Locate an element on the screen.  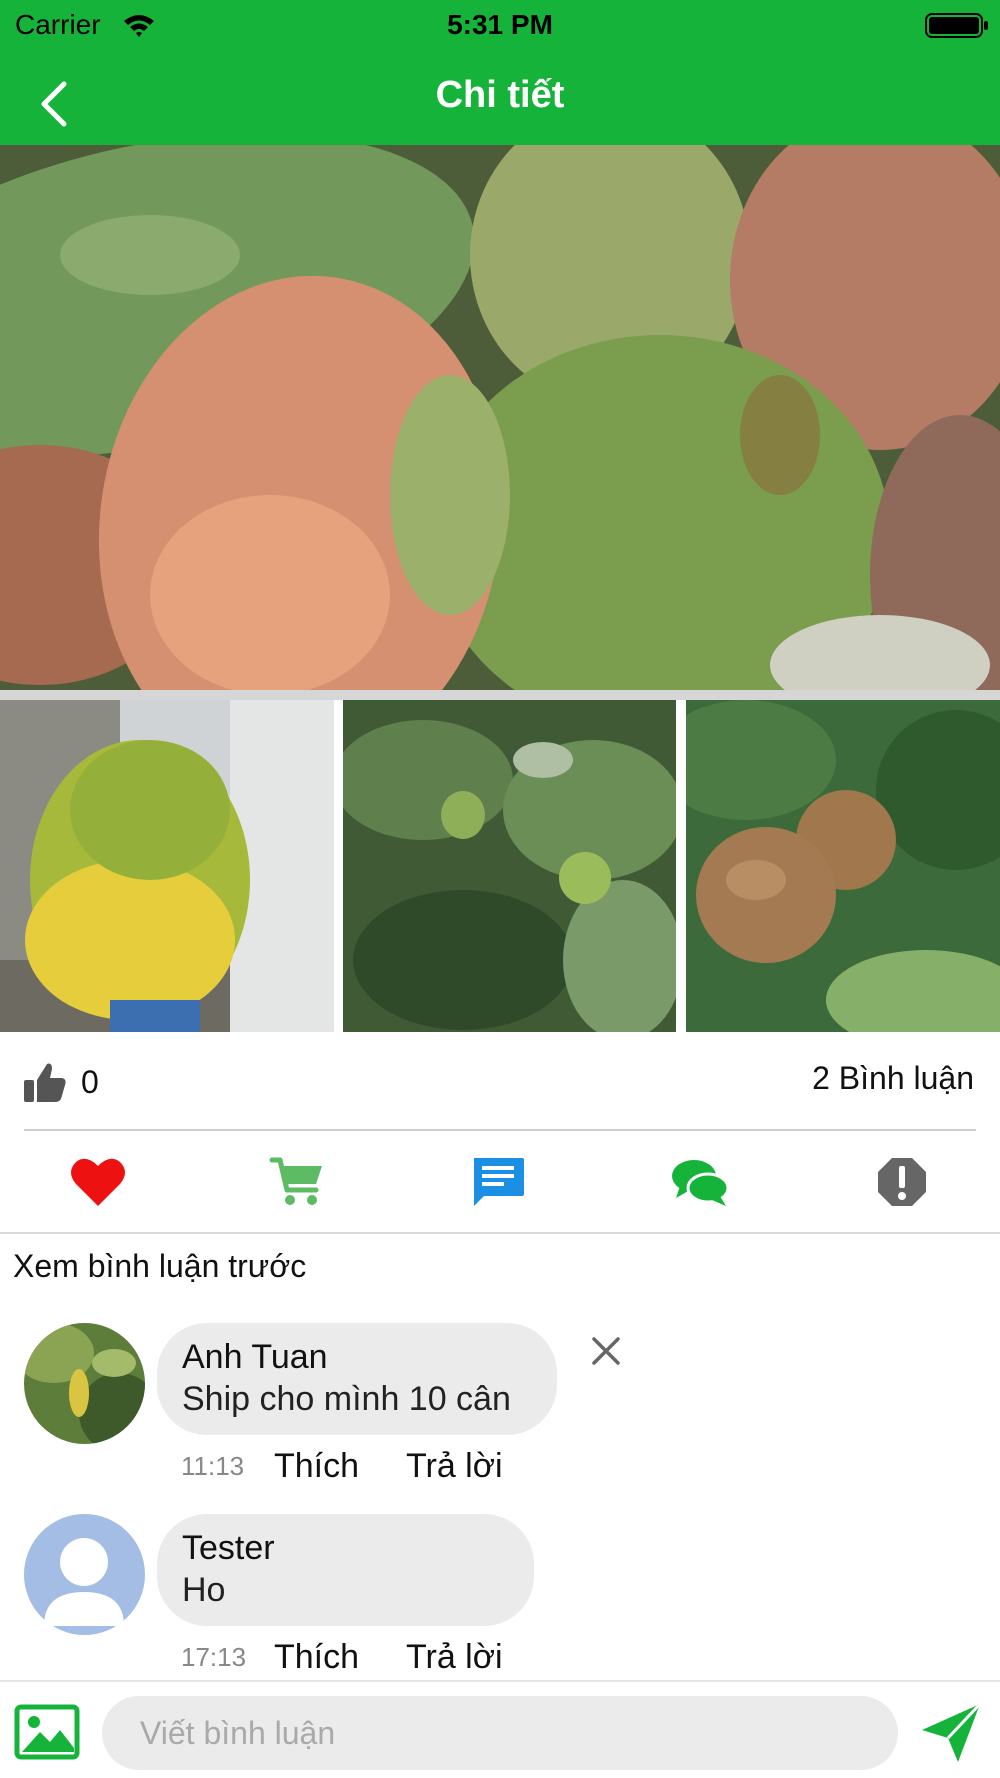
thumbnail-bananas is located at coordinates (167, 866).